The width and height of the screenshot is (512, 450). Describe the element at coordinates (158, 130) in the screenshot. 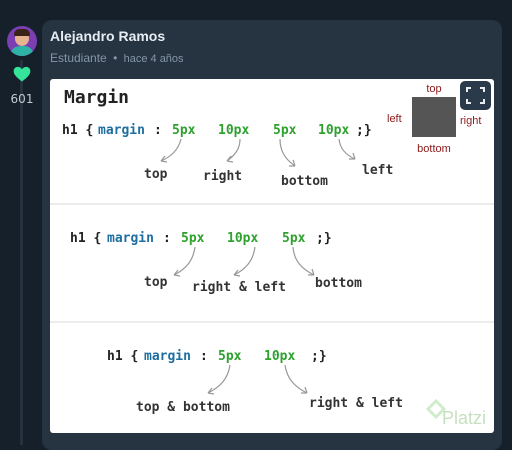

I see `example1-colon: :` at that location.